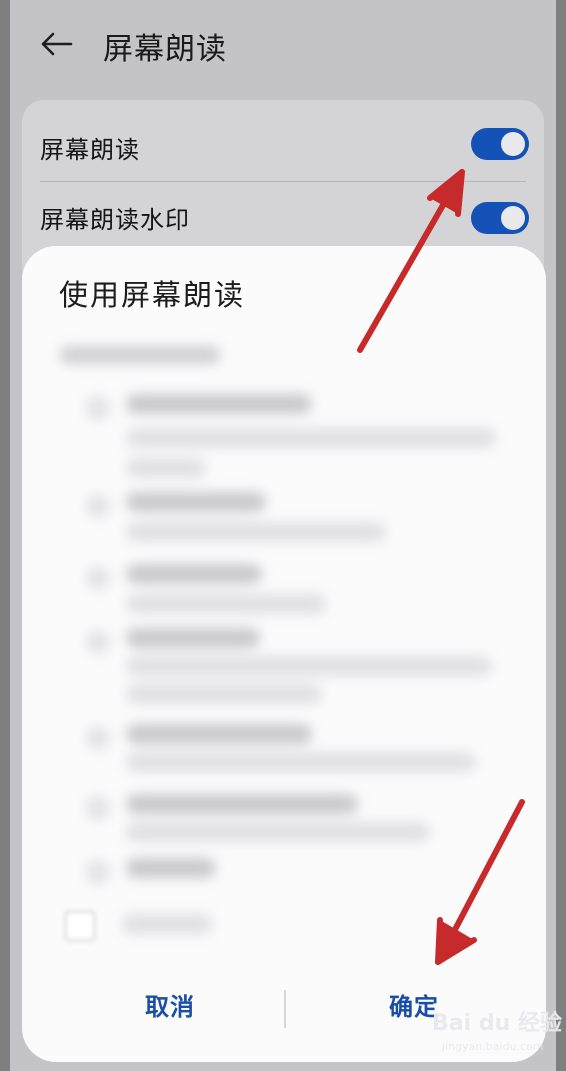  I want to click on blurred-checkbox-label, so click(167, 924).